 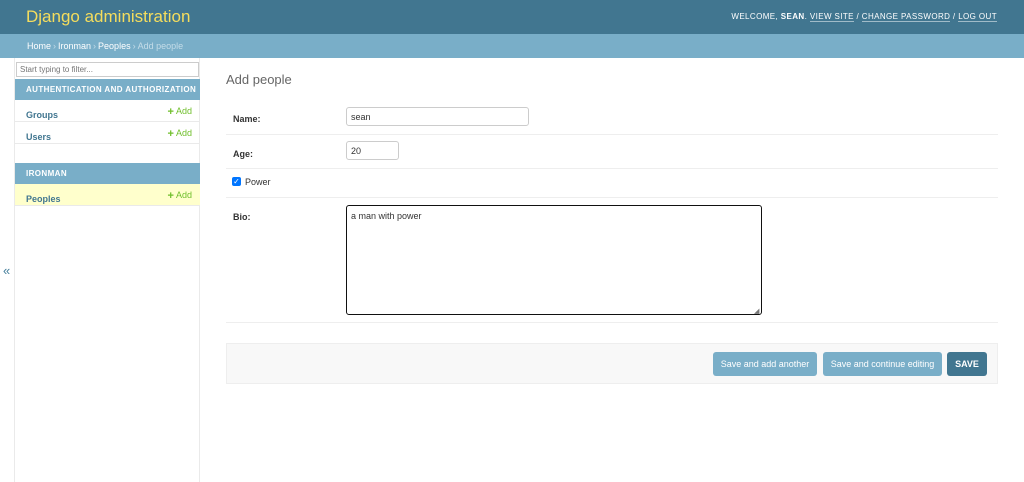 What do you see at coordinates (236, 181) in the screenshot?
I see `power-checkbox: ✓` at bounding box center [236, 181].